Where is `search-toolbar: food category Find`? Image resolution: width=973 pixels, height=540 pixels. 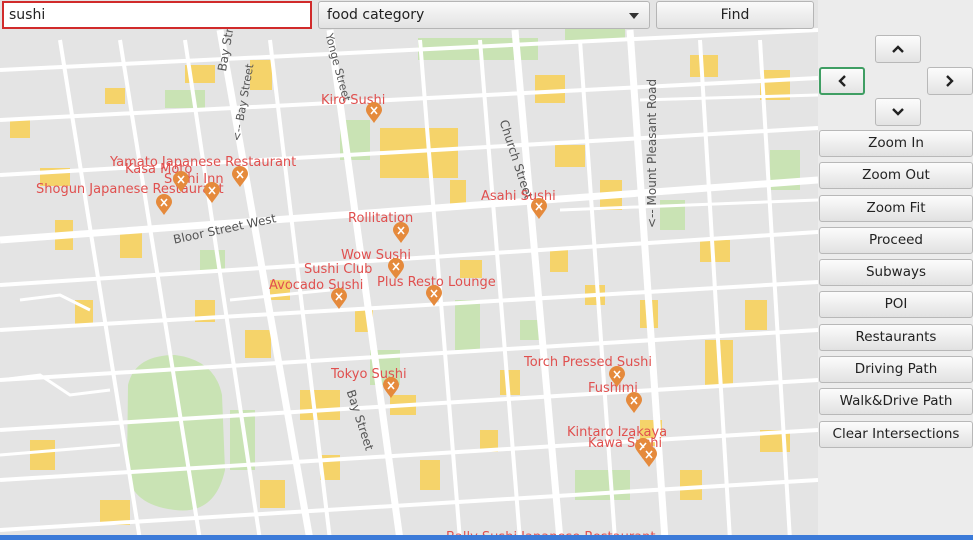 search-toolbar: food category Find is located at coordinates (409, 16).